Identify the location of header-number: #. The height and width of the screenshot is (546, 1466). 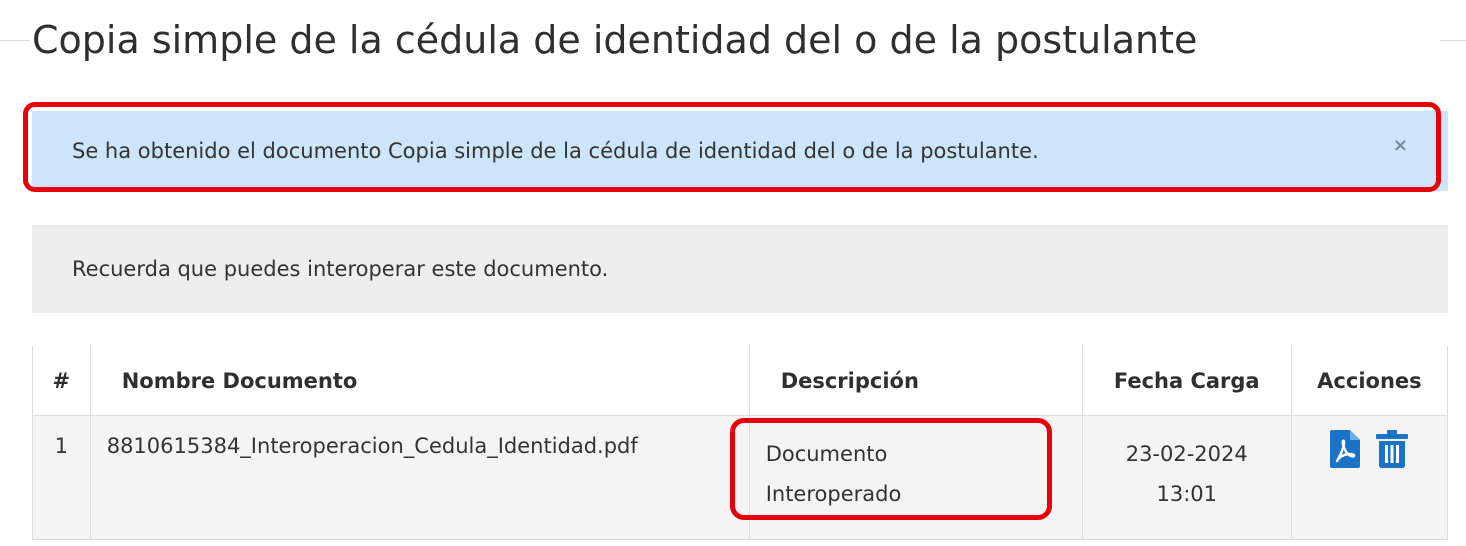
(61, 381).